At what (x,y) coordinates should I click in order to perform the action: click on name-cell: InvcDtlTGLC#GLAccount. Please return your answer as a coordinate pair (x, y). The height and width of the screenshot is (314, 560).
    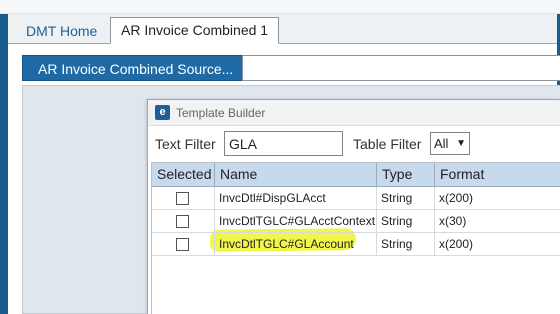
    Looking at the image, I should click on (296, 244).